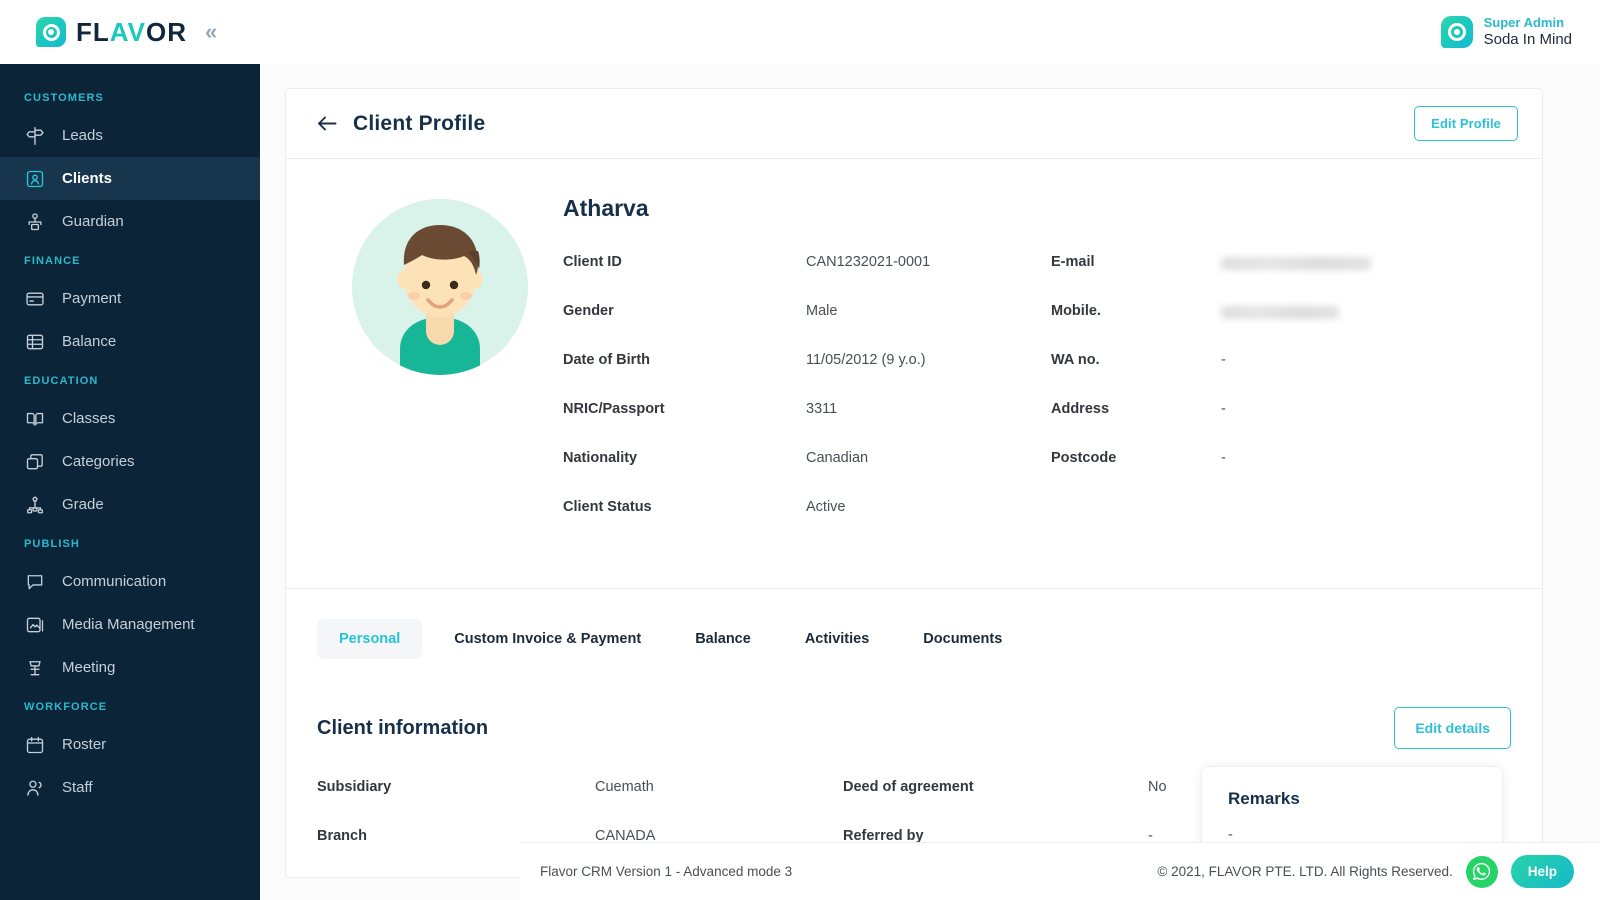 The image size is (1600, 900). I want to click on signpost-icon, so click(35, 136).